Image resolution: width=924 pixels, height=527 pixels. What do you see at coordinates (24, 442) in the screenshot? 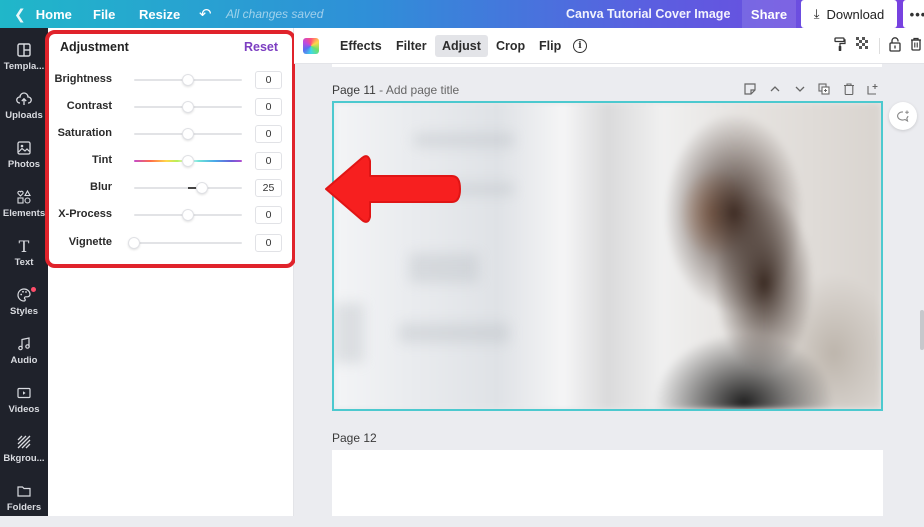
I see `background-icon` at bounding box center [24, 442].